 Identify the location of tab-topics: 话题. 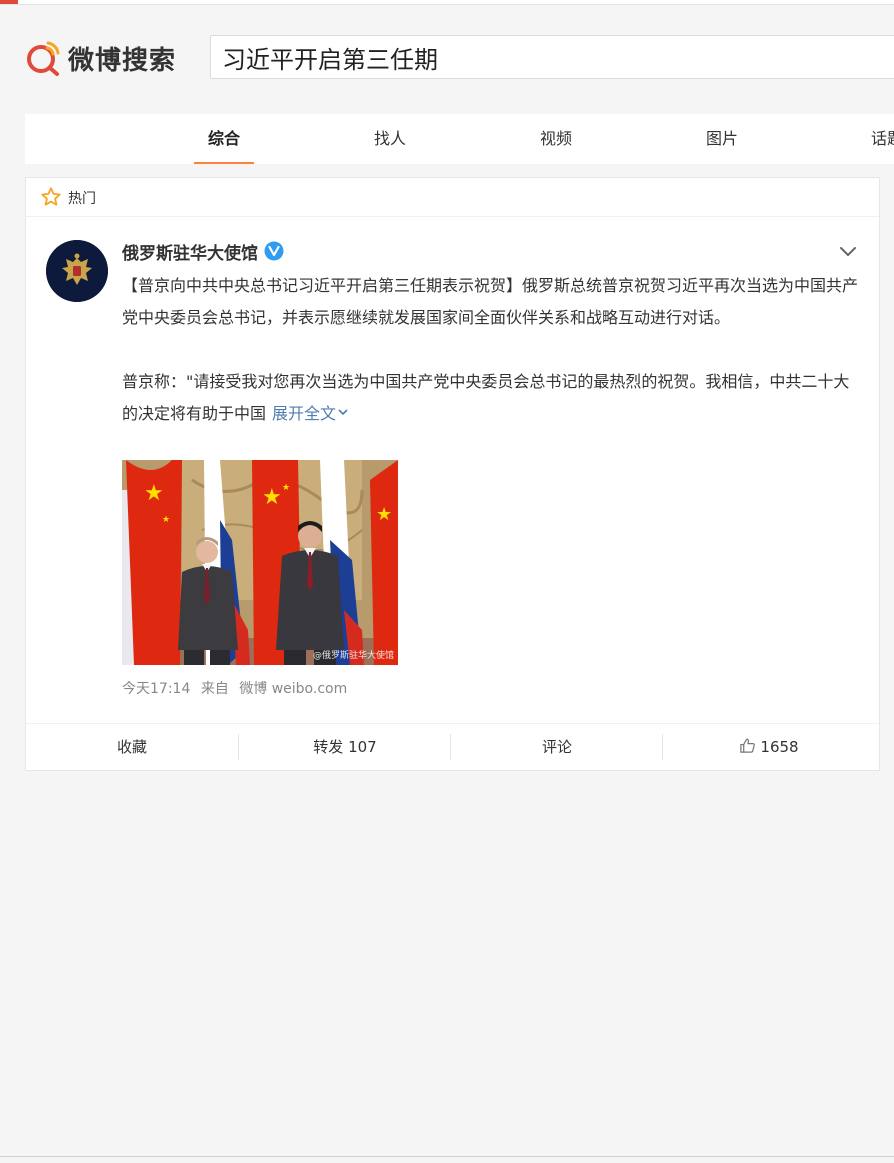
(882, 139).